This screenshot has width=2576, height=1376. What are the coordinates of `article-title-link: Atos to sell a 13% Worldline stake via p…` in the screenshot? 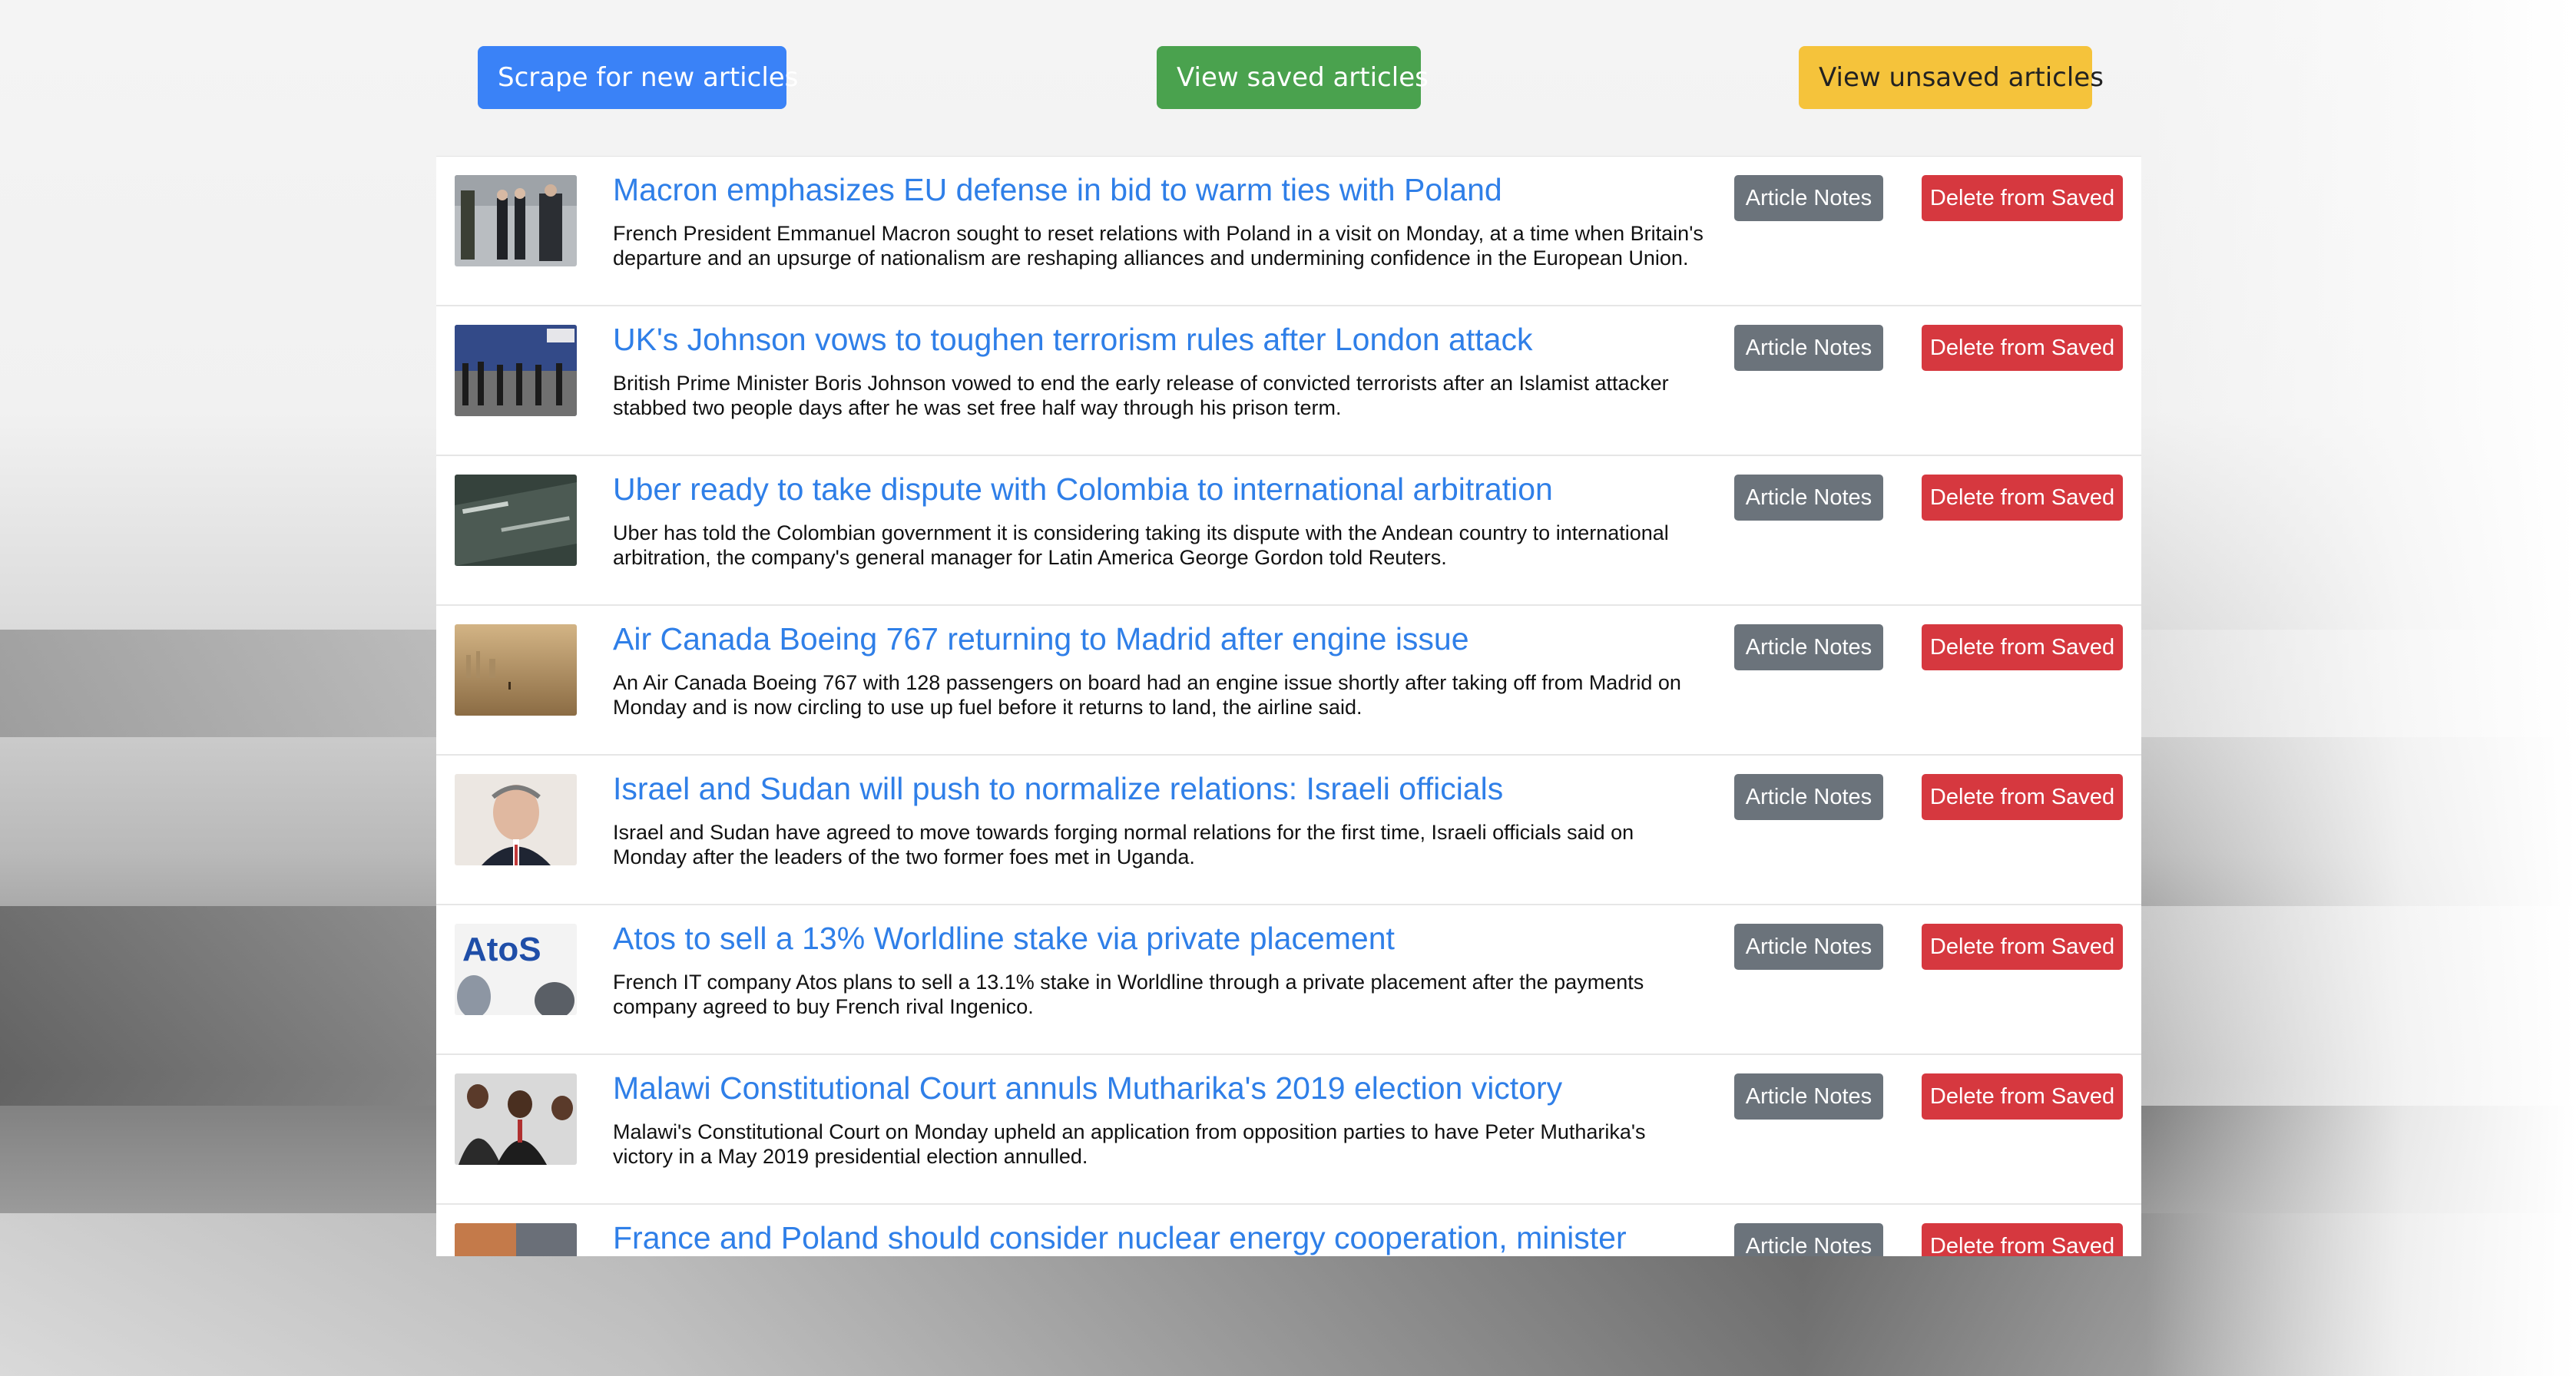 It's located at (1158, 939).